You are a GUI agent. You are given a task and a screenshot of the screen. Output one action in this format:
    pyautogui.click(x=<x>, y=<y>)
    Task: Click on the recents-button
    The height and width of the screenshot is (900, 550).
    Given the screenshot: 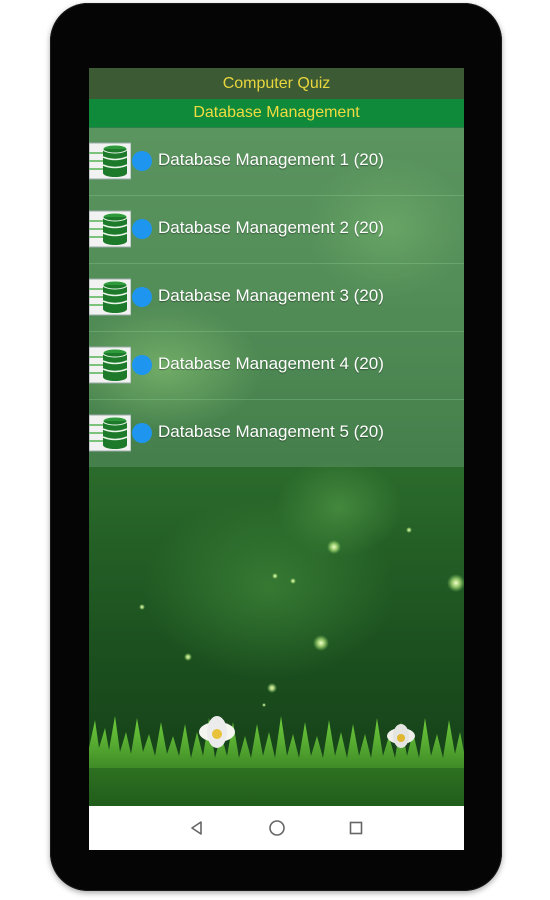 What is the action you would take?
    pyautogui.click(x=356, y=828)
    